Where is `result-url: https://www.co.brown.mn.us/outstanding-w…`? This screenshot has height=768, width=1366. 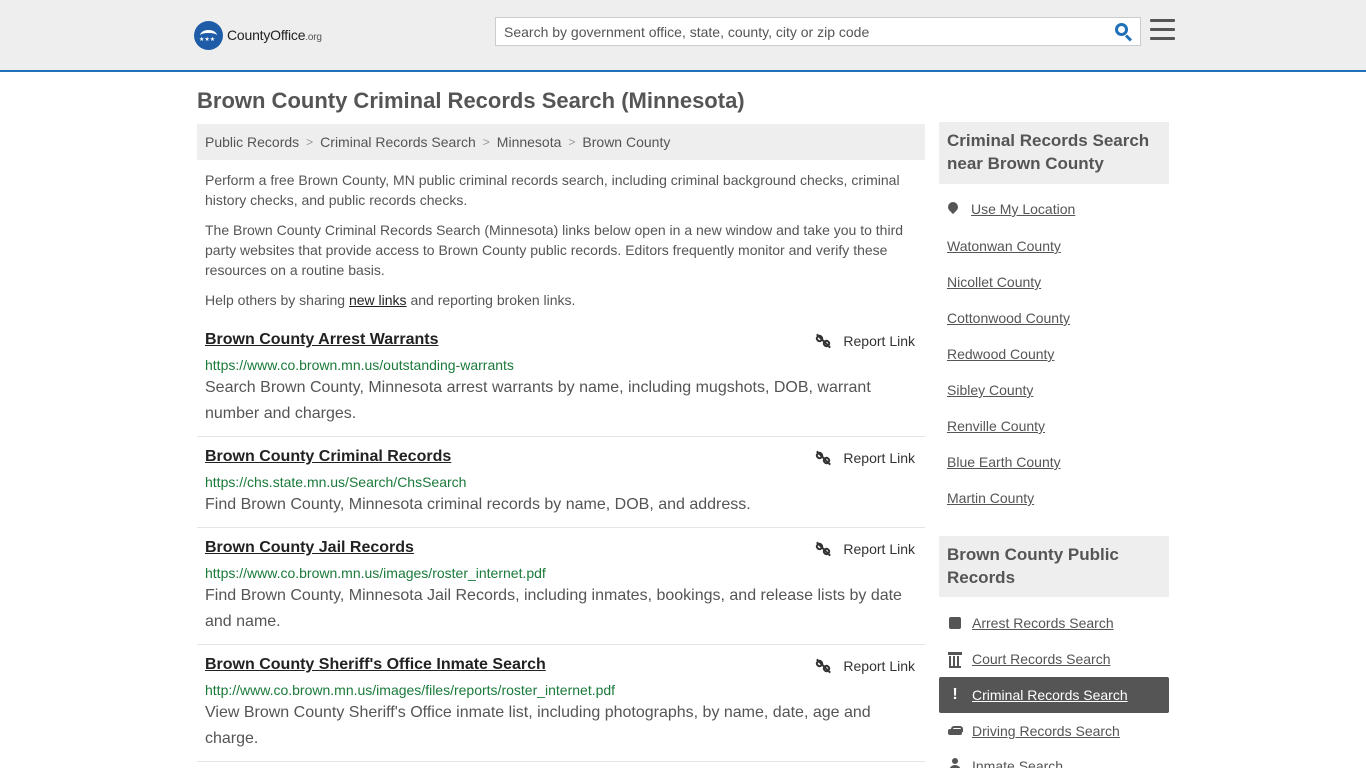 result-url: https://www.co.brown.mn.us/outstanding-w… is located at coordinates (359, 365).